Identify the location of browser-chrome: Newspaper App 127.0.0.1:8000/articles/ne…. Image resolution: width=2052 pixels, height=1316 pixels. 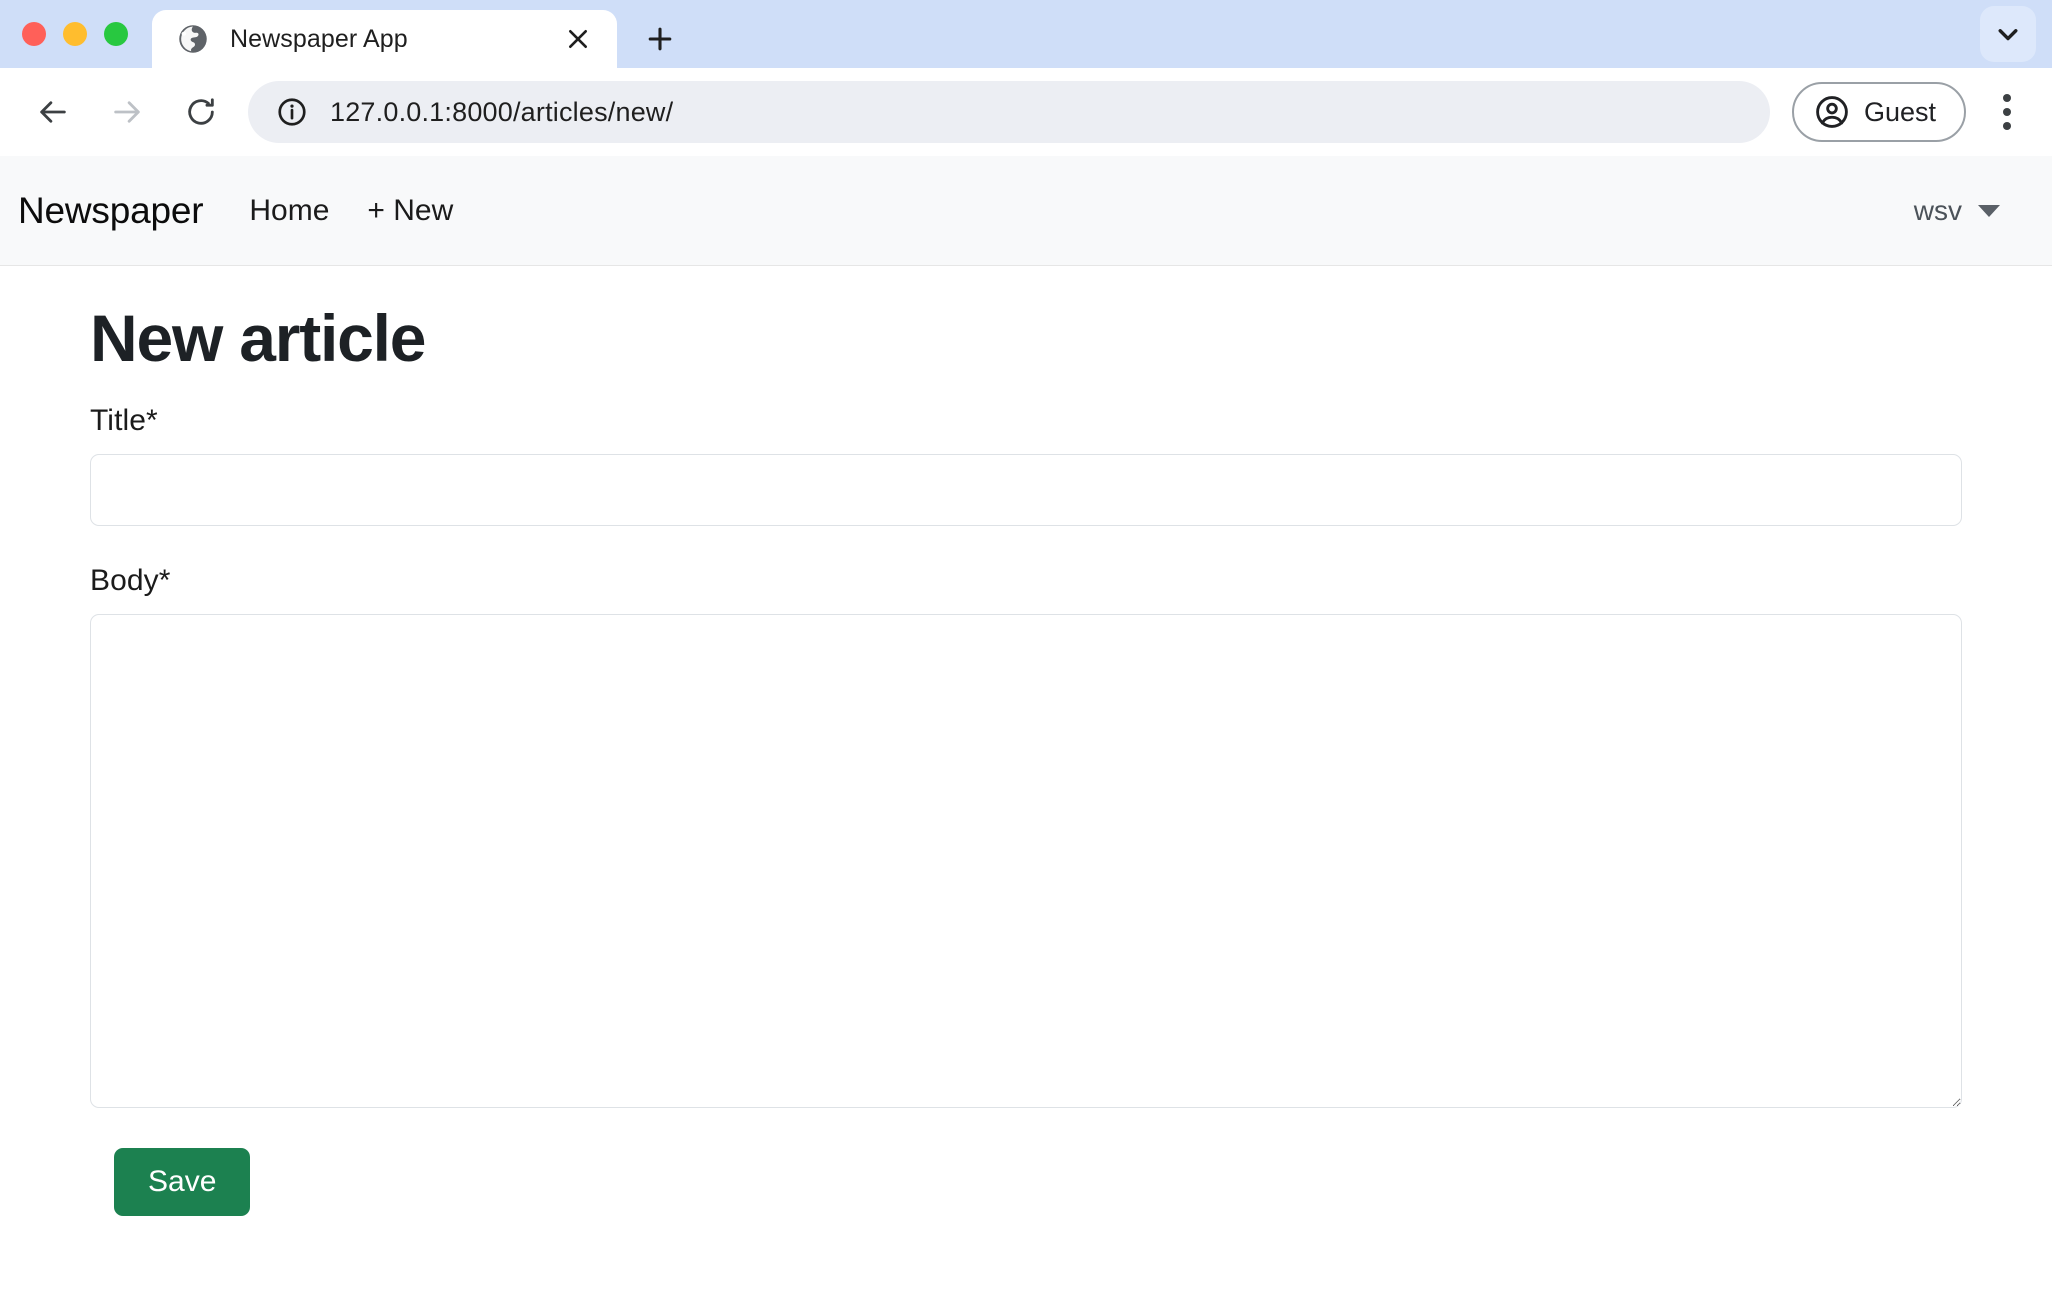
(1026, 78).